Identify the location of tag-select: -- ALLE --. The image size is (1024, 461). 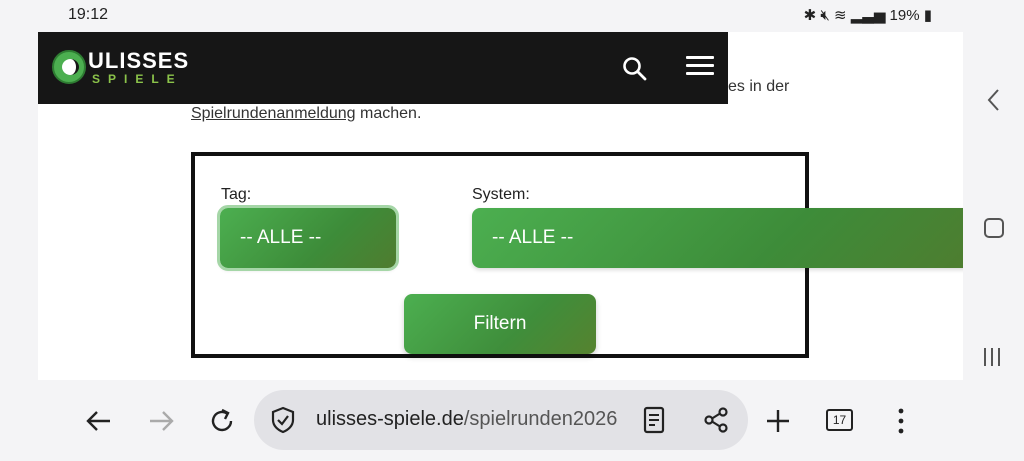
(308, 238).